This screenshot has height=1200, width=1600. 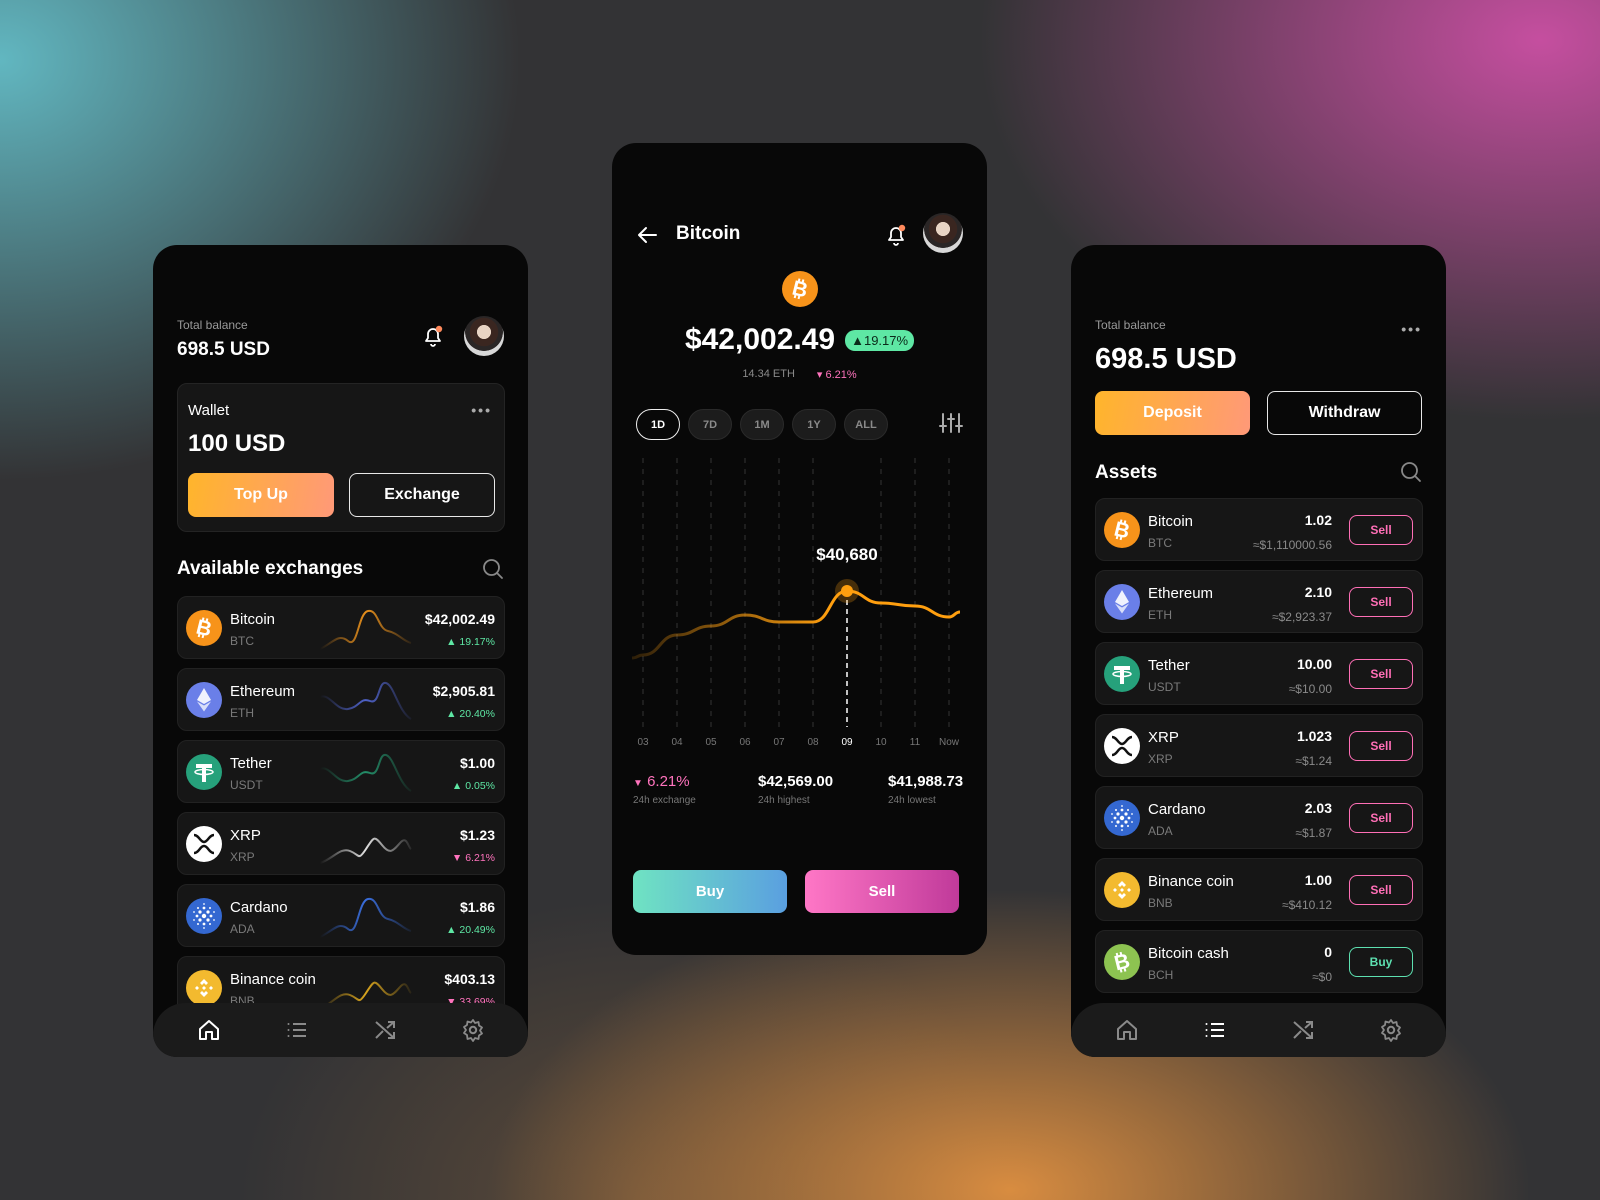 What do you see at coordinates (1188, 953) in the screenshot?
I see `coin-name: Bitcoin cash` at bounding box center [1188, 953].